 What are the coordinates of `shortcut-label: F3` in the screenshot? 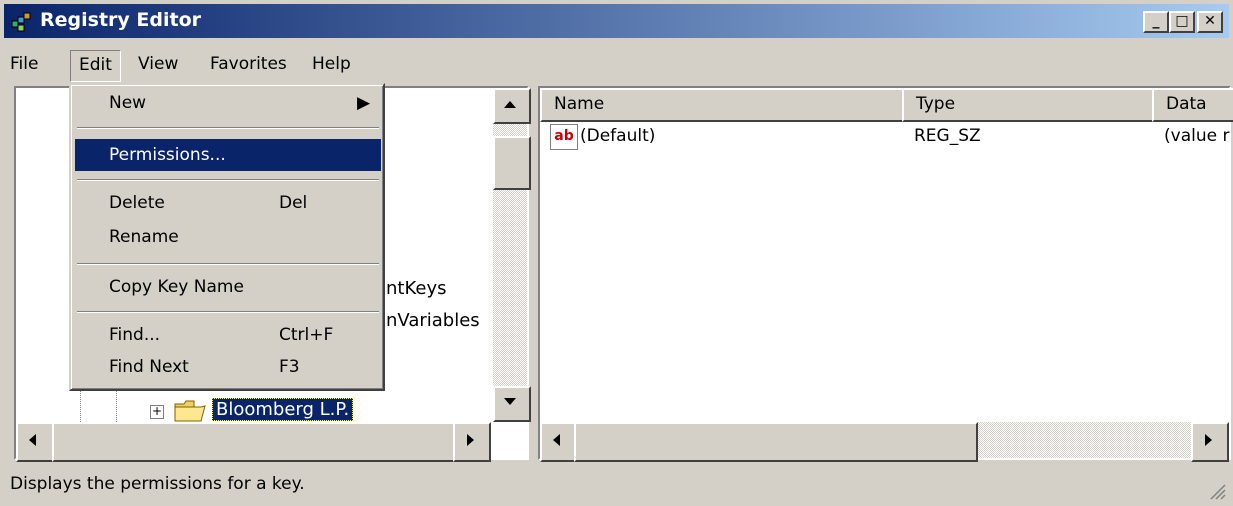 It's located at (289, 367).